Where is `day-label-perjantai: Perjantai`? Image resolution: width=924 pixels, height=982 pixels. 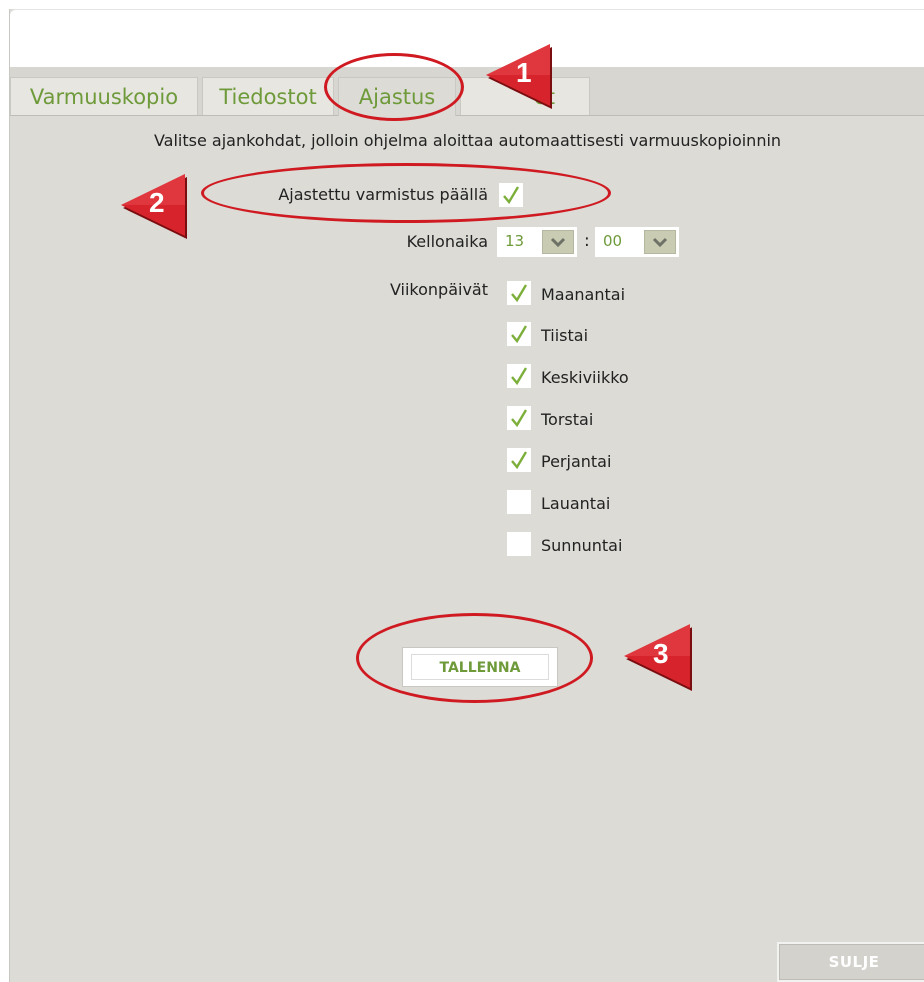
day-label-perjantai: Perjantai is located at coordinates (576, 461).